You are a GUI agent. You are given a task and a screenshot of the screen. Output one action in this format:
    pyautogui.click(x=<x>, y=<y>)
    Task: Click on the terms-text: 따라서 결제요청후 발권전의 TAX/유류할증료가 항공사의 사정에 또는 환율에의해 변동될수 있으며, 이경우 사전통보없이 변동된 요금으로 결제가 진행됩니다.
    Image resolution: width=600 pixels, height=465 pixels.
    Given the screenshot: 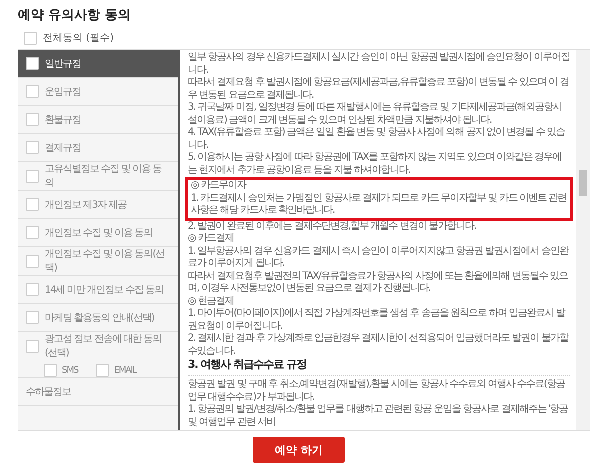 What is the action you would take?
    pyautogui.click(x=379, y=283)
    